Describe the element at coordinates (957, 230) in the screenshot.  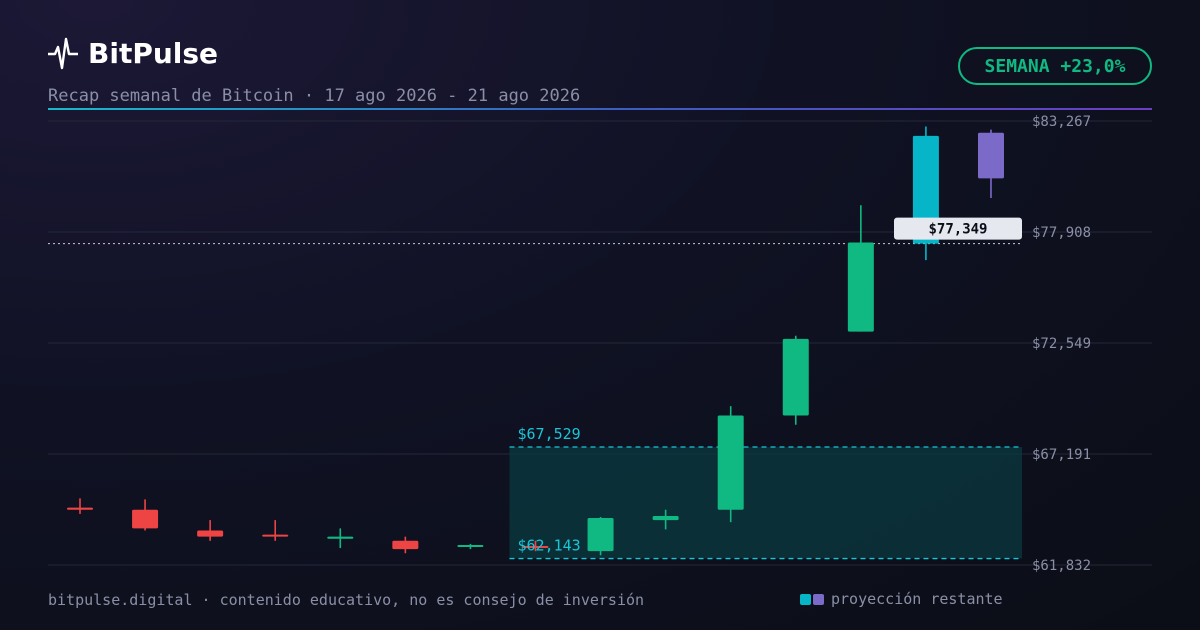
I see `current-price-label: $77,349` at that location.